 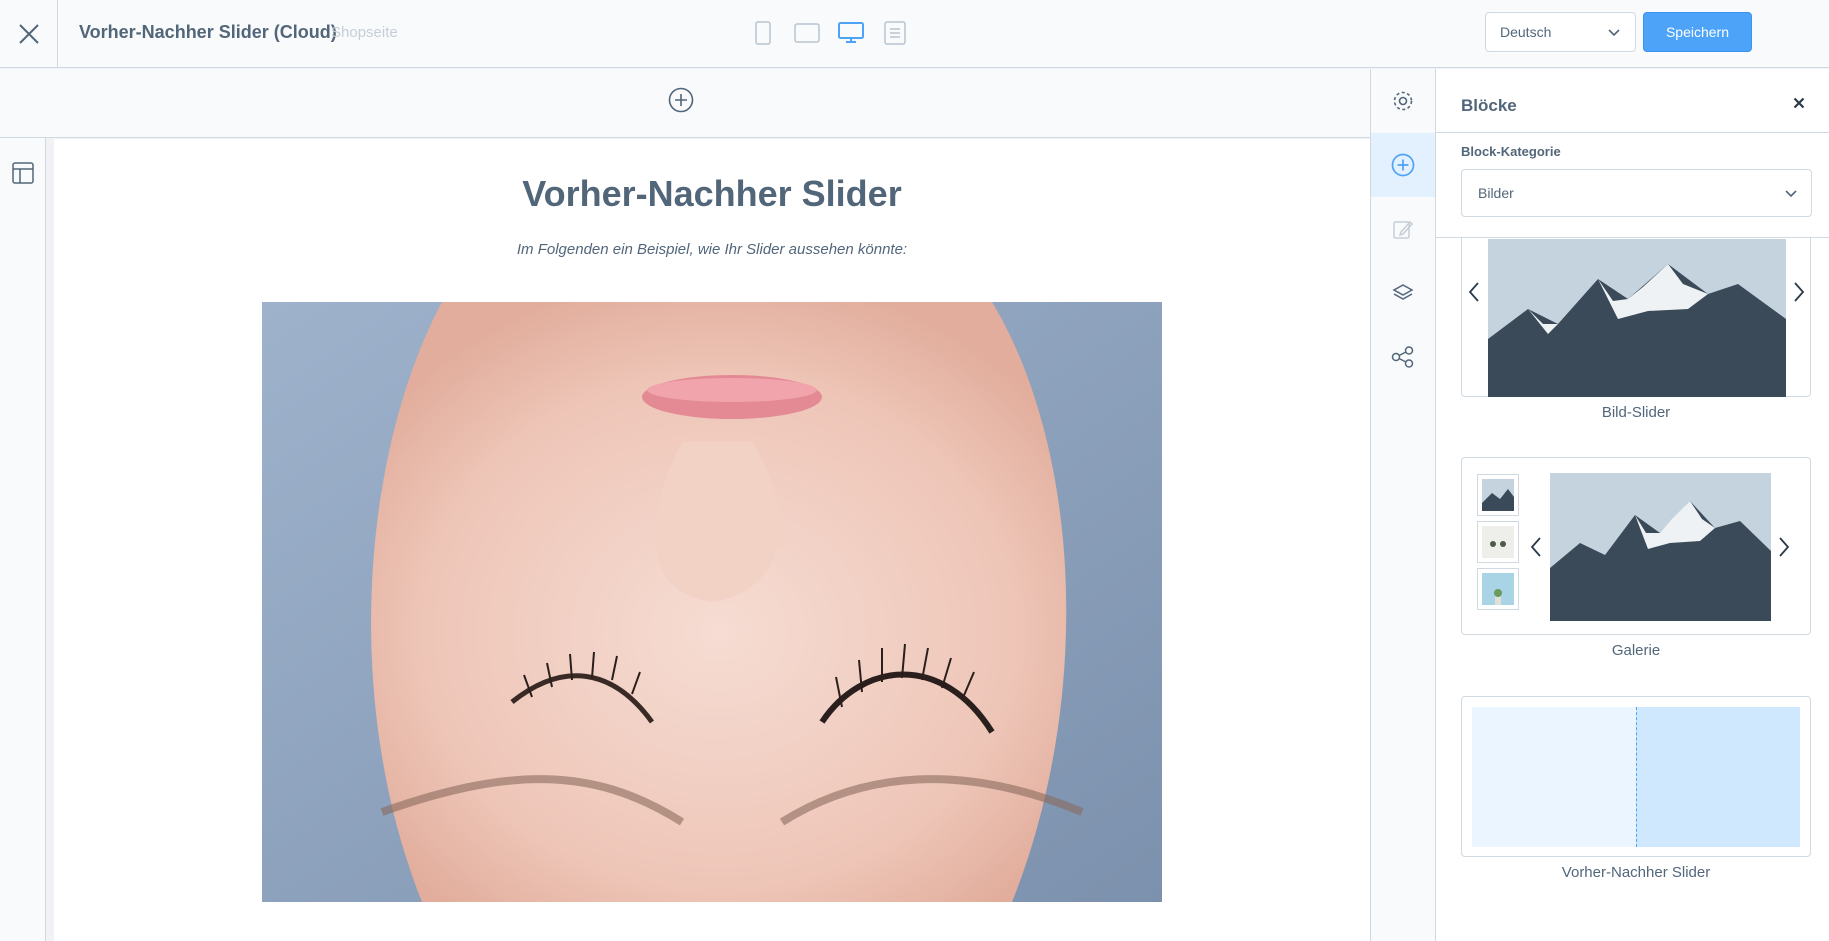 I want to click on block-category-value: Bilder, so click(x=1496, y=193).